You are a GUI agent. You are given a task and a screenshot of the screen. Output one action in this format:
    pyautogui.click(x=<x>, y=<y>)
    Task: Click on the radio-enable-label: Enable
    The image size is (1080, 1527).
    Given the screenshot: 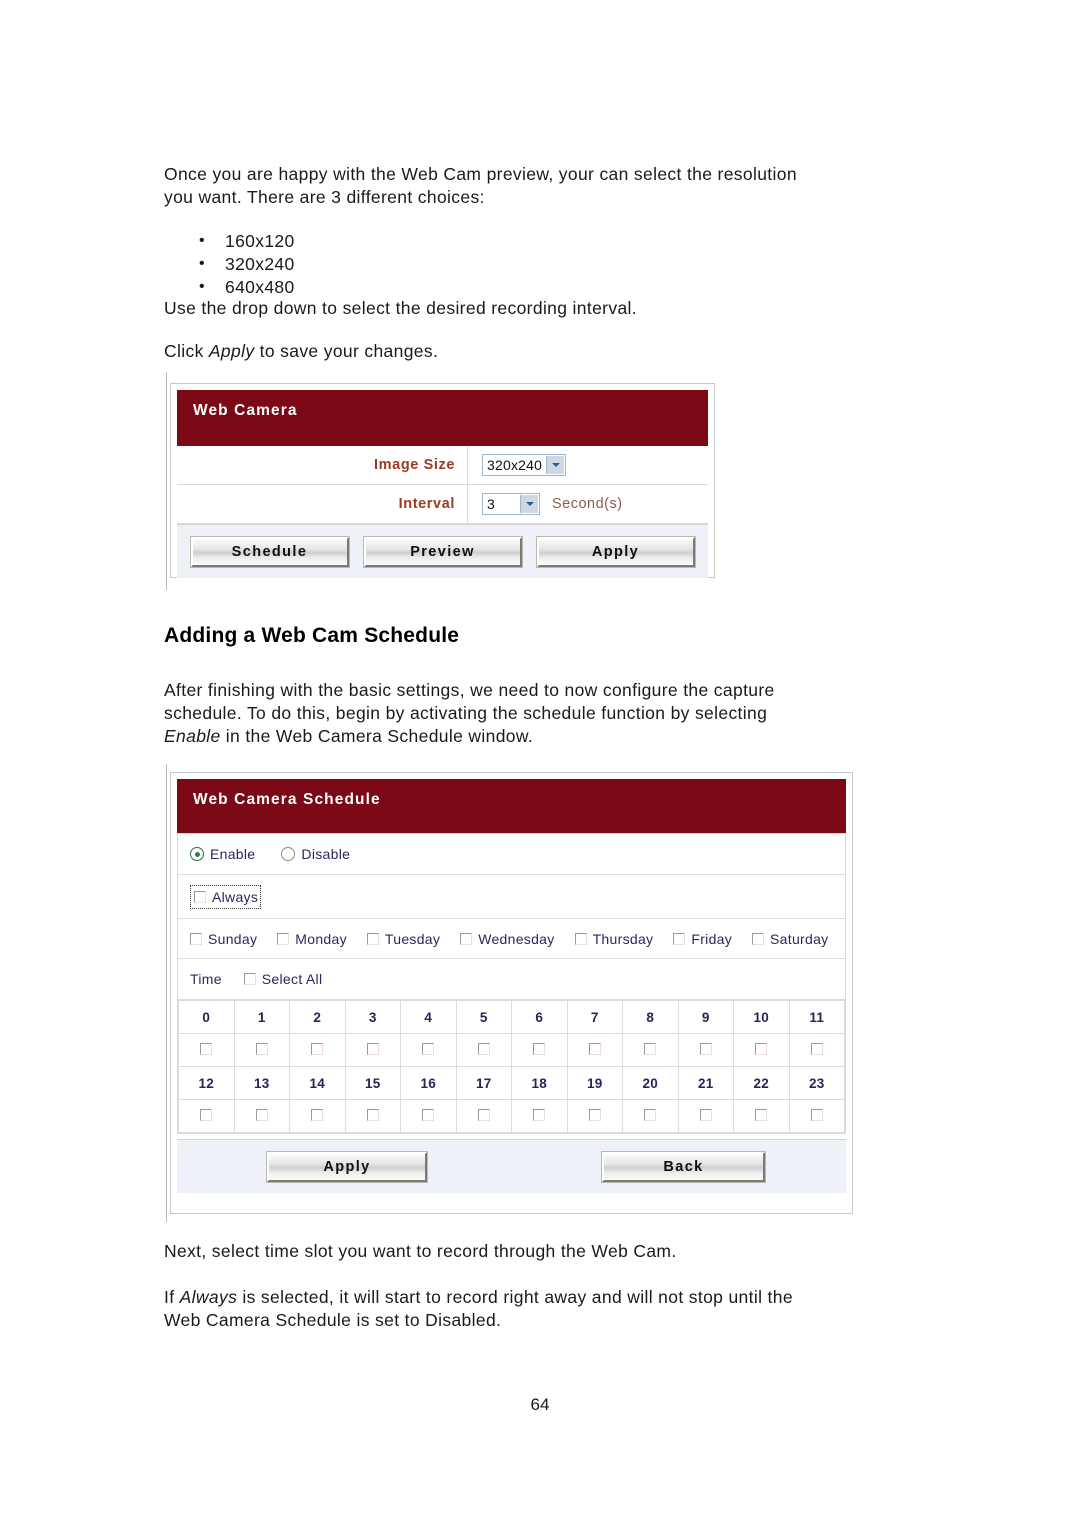 What is the action you would take?
    pyautogui.click(x=233, y=854)
    